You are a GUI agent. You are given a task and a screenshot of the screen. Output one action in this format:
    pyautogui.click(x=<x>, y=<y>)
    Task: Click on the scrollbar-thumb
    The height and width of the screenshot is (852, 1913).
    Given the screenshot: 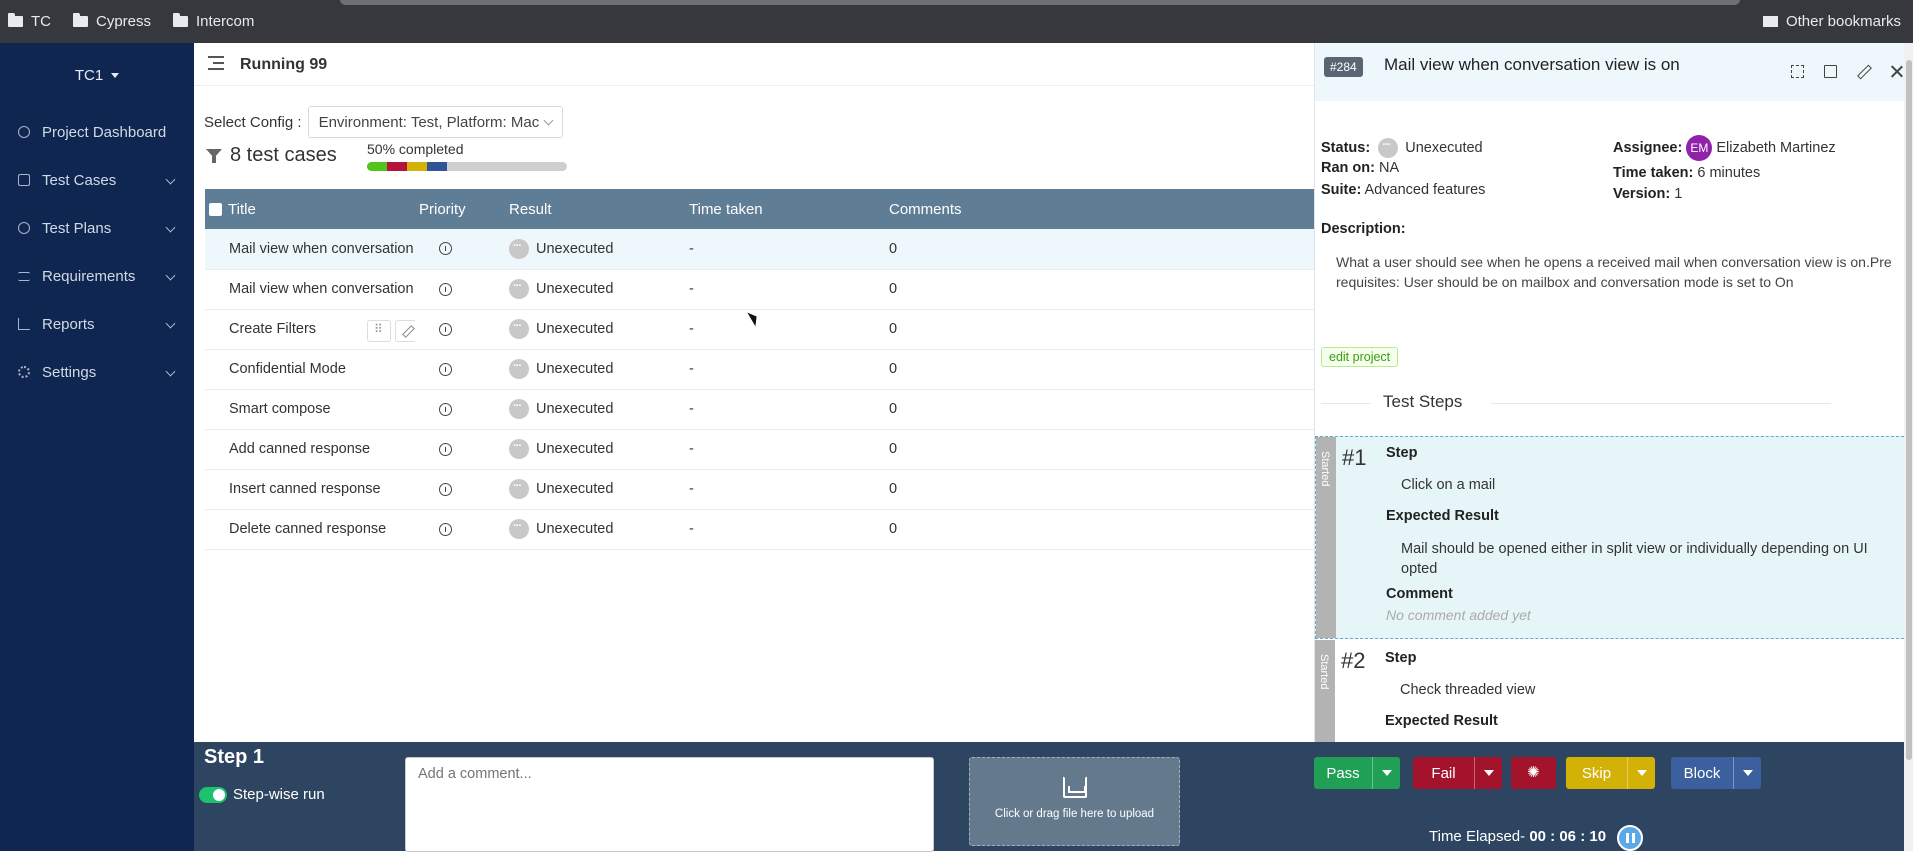 What is the action you would take?
    pyautogui.click(x=1909, y=410)
    